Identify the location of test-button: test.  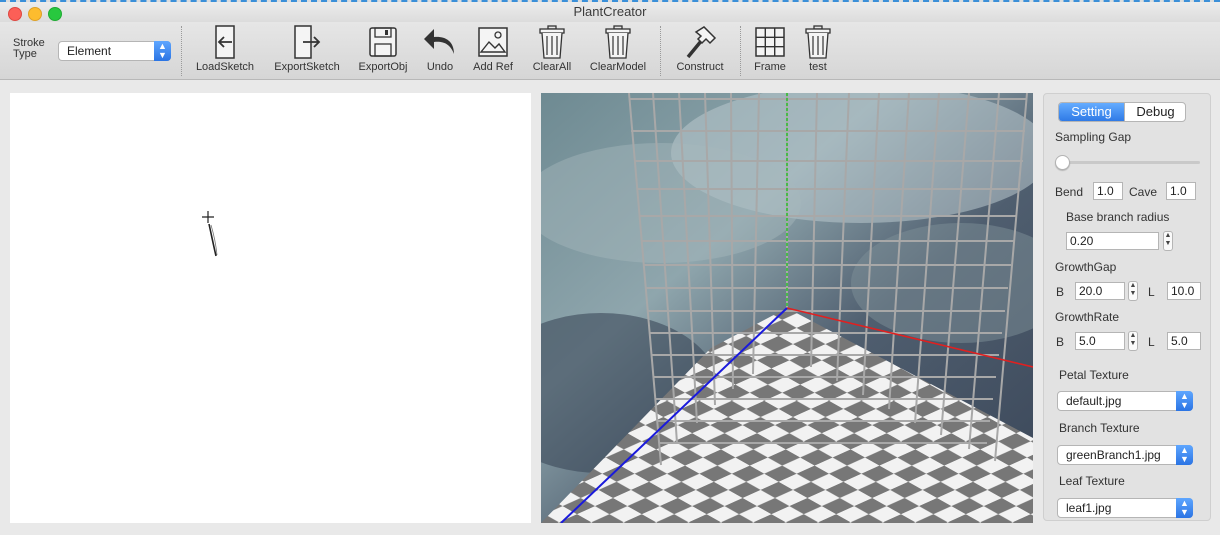
(818, 48).